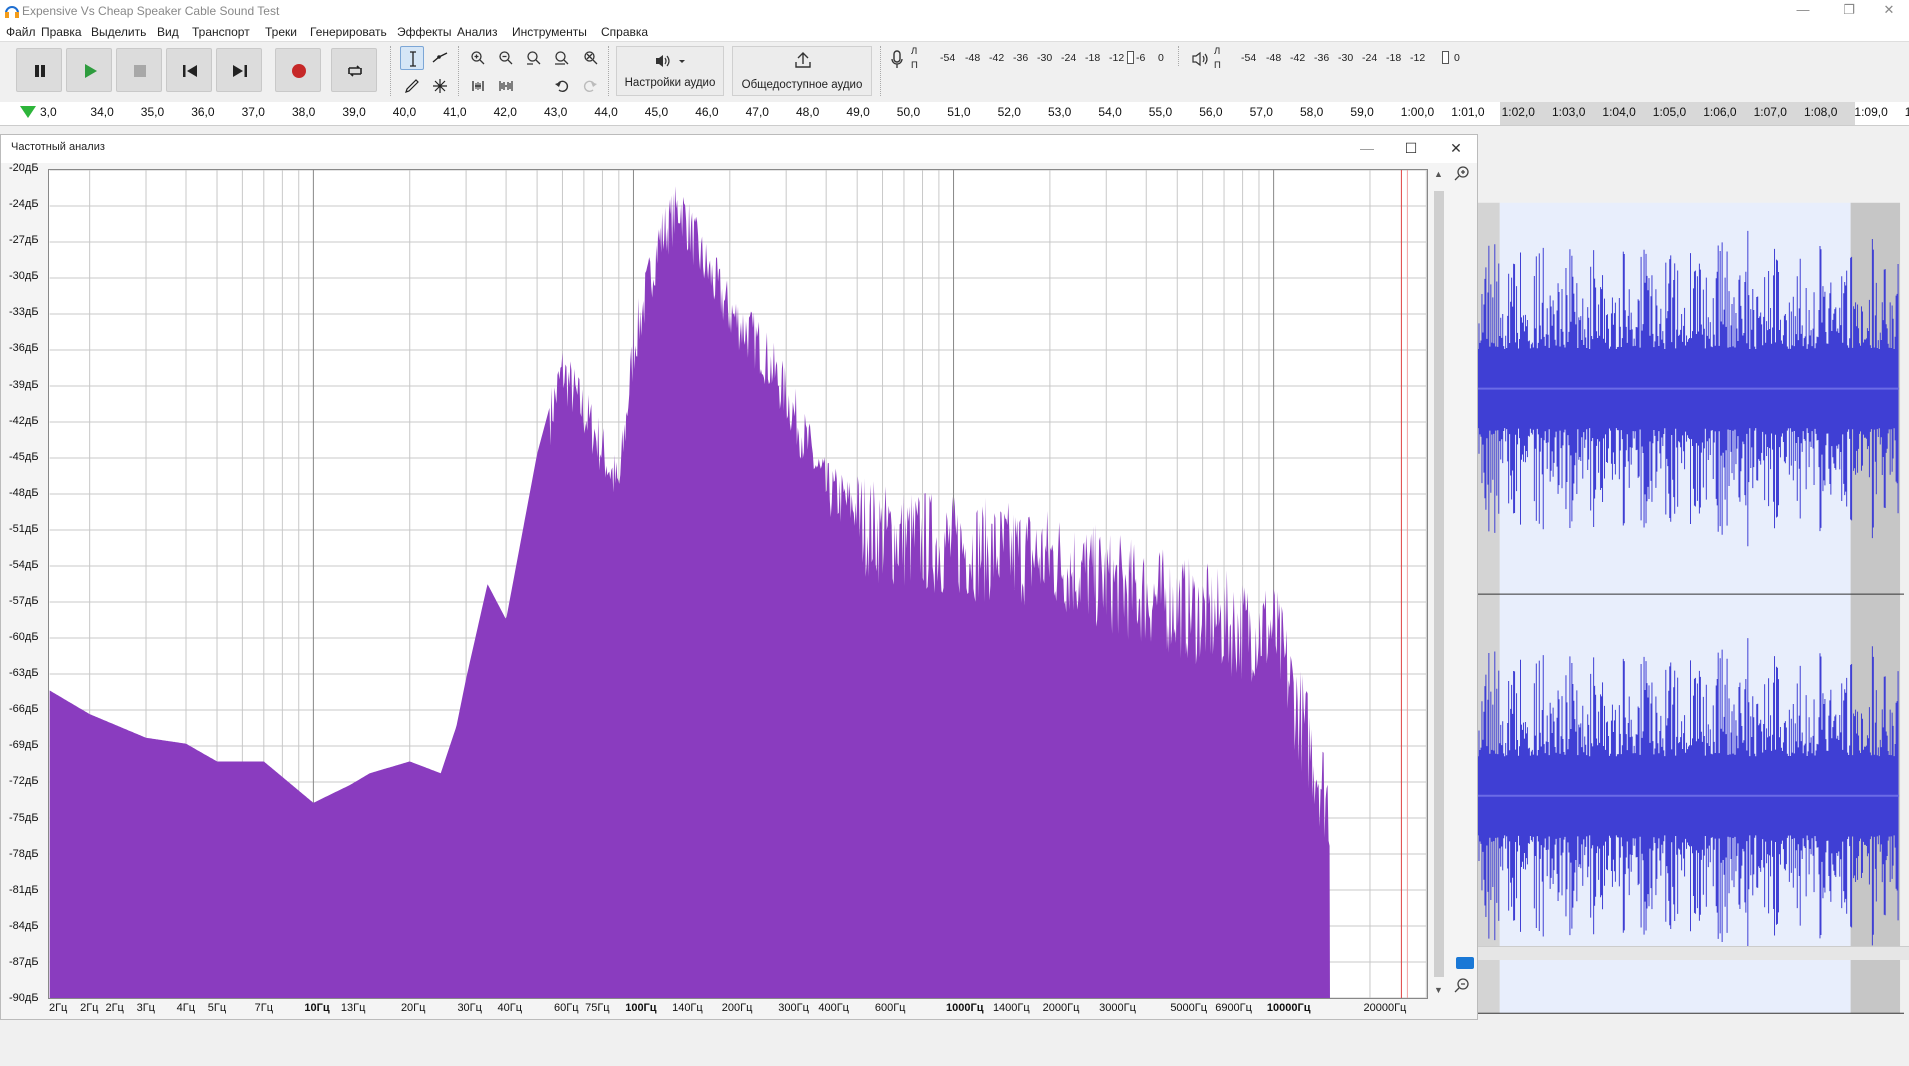 This screenshot has width=1909, height=1066. What do you see at coordinates (24, 637) in the screenshot?
I see `y-tick-label: -60дБ` at bounding box center [24, 637].